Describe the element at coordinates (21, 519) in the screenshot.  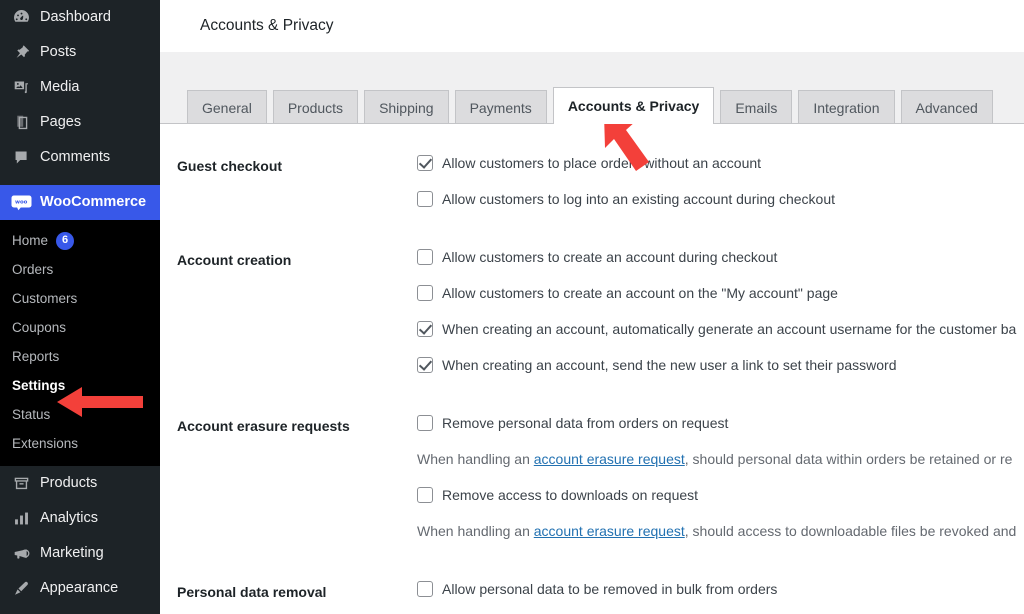
I see `analytics-icon` at that location.